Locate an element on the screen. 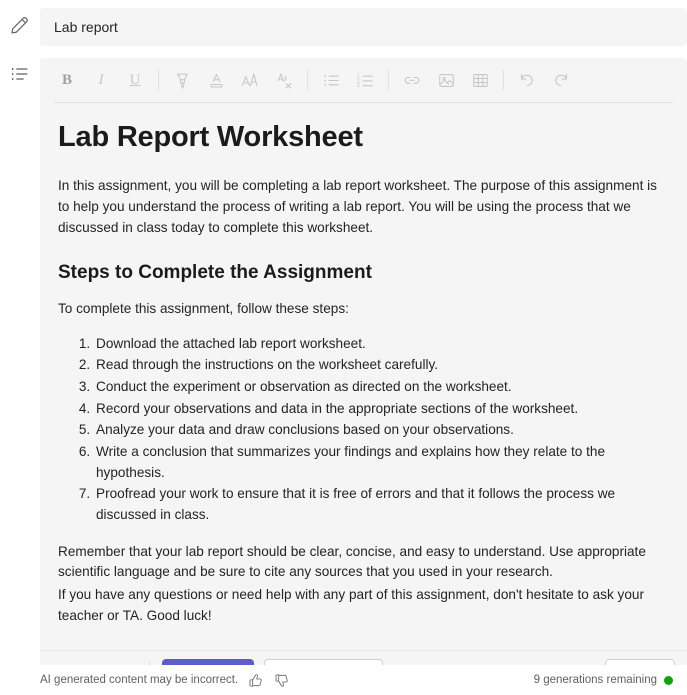 This screenshot has height=695, width=687. pencil-icon is located at coordinates (20, 24).